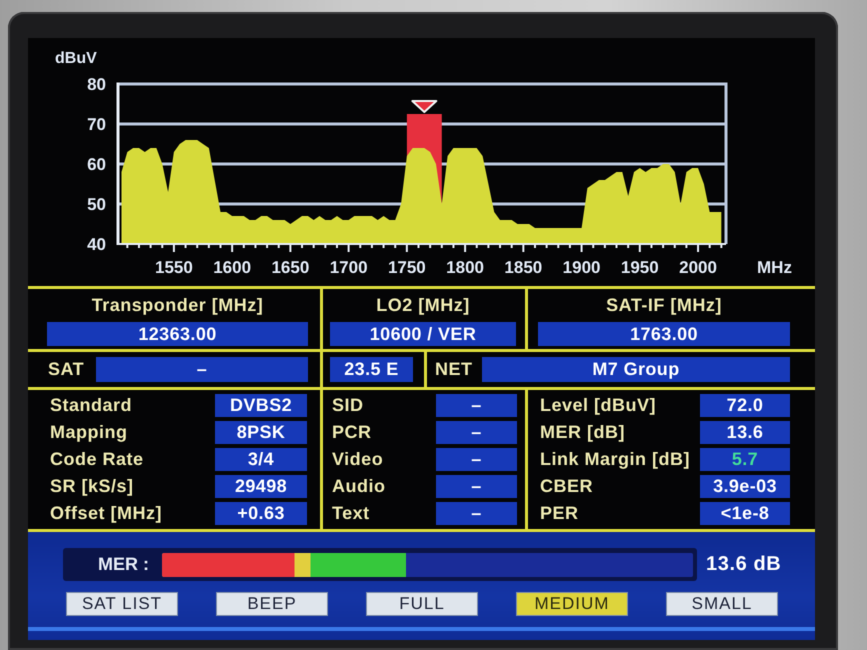 The width and height of the screenshot is (867, 650). I want to click on satellite-value: –, so click(202, 369).